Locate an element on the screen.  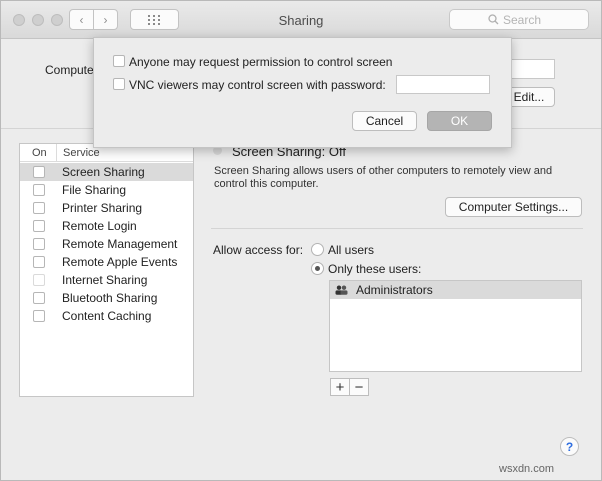
header-on: On is located at coordinates (39, 153).